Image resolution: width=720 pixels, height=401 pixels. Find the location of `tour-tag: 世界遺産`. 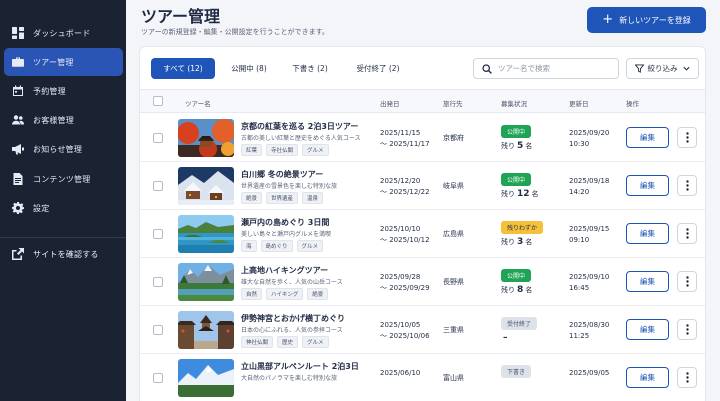

tour-tag: 世界遺産 is located at coordinates (282, 198).